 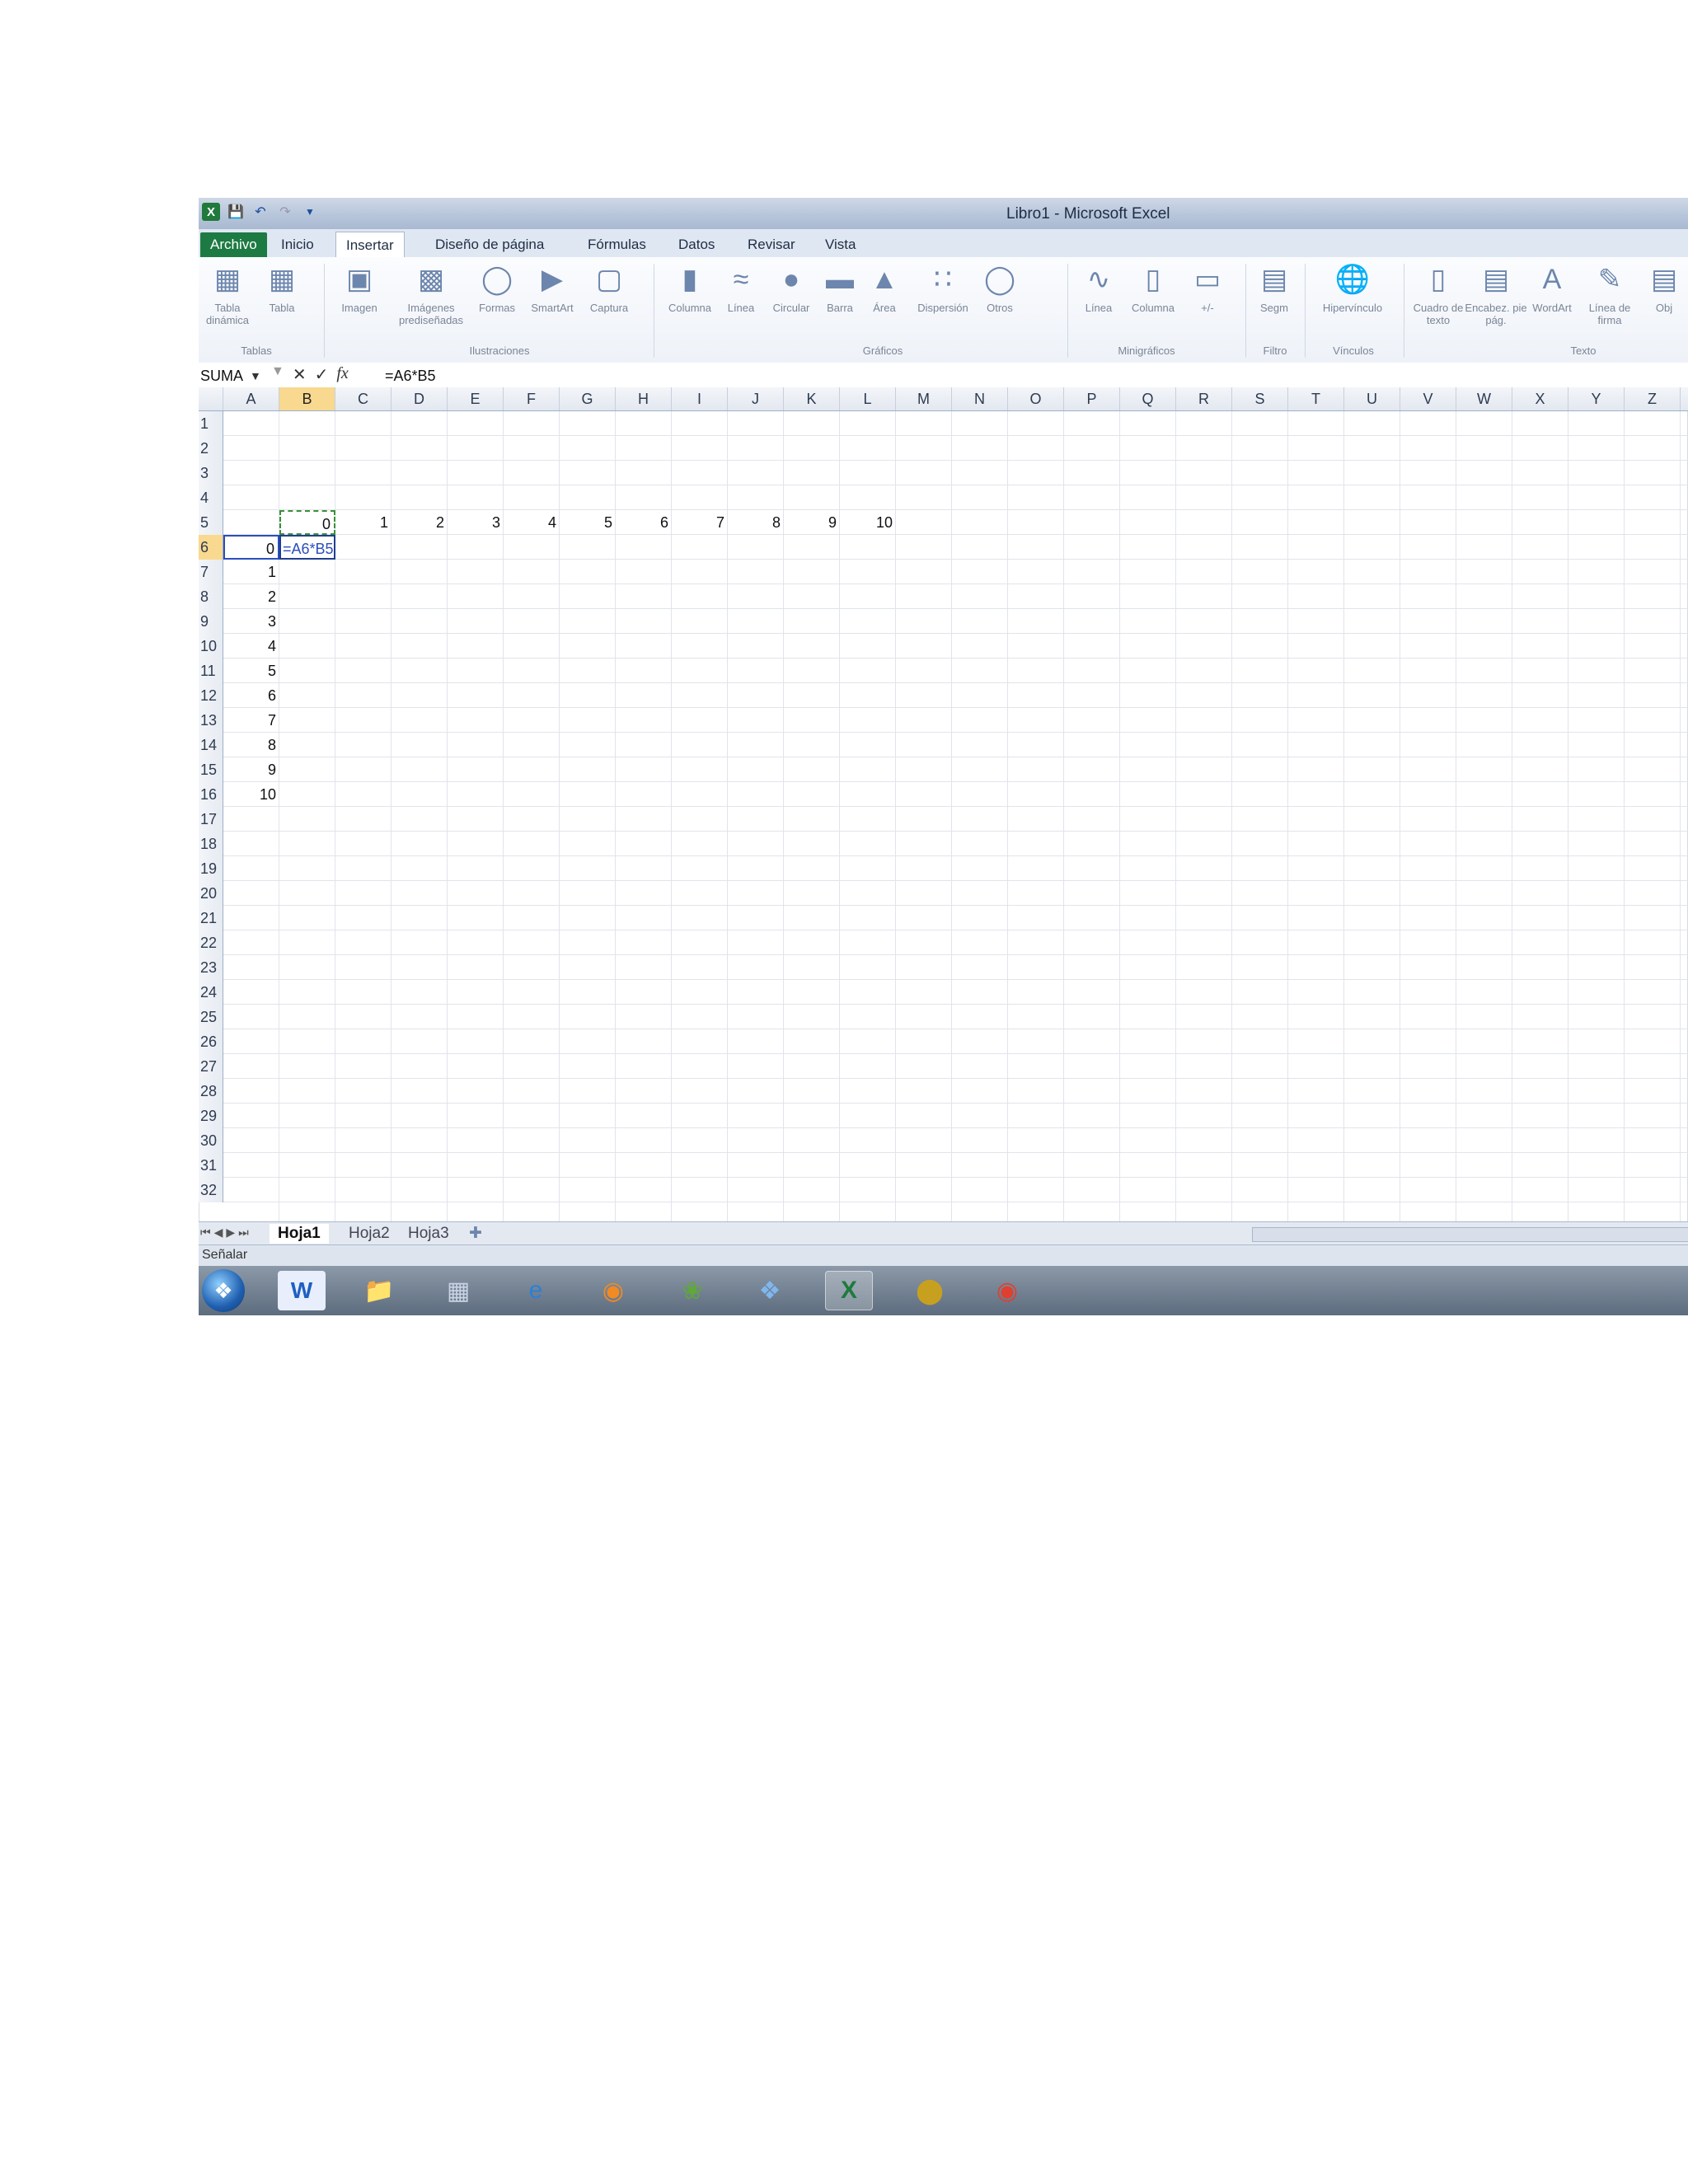 I want to click on sparkline-line-button: ∿ Línea, so click(x=1099, y=287).